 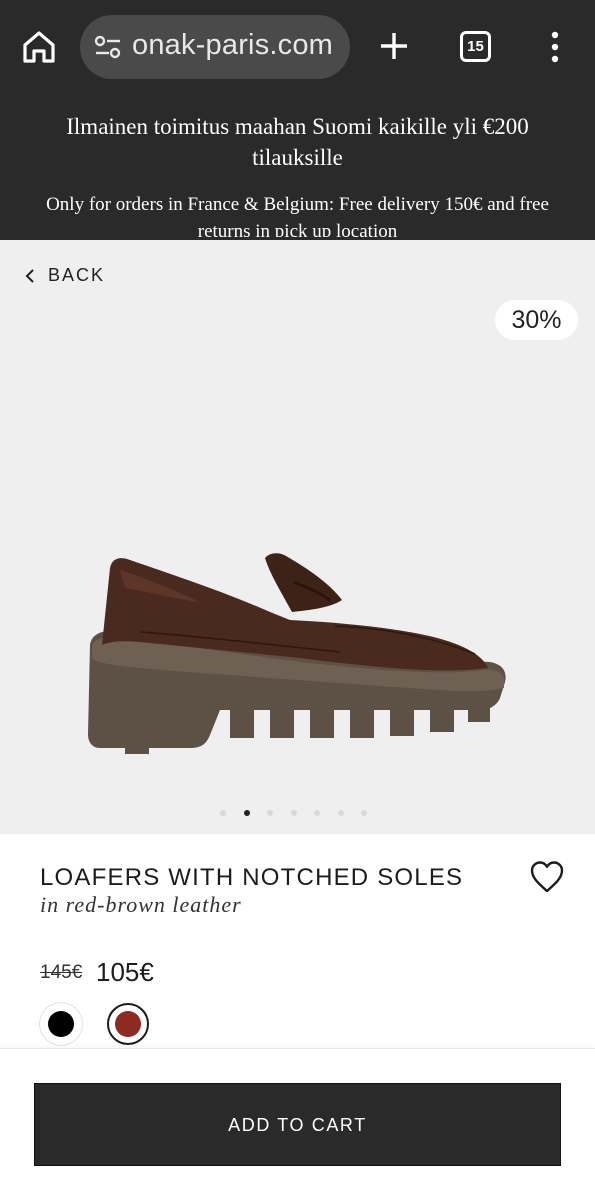 I want to click on url-text: onak-paris.com, so click(x=232, y=45).